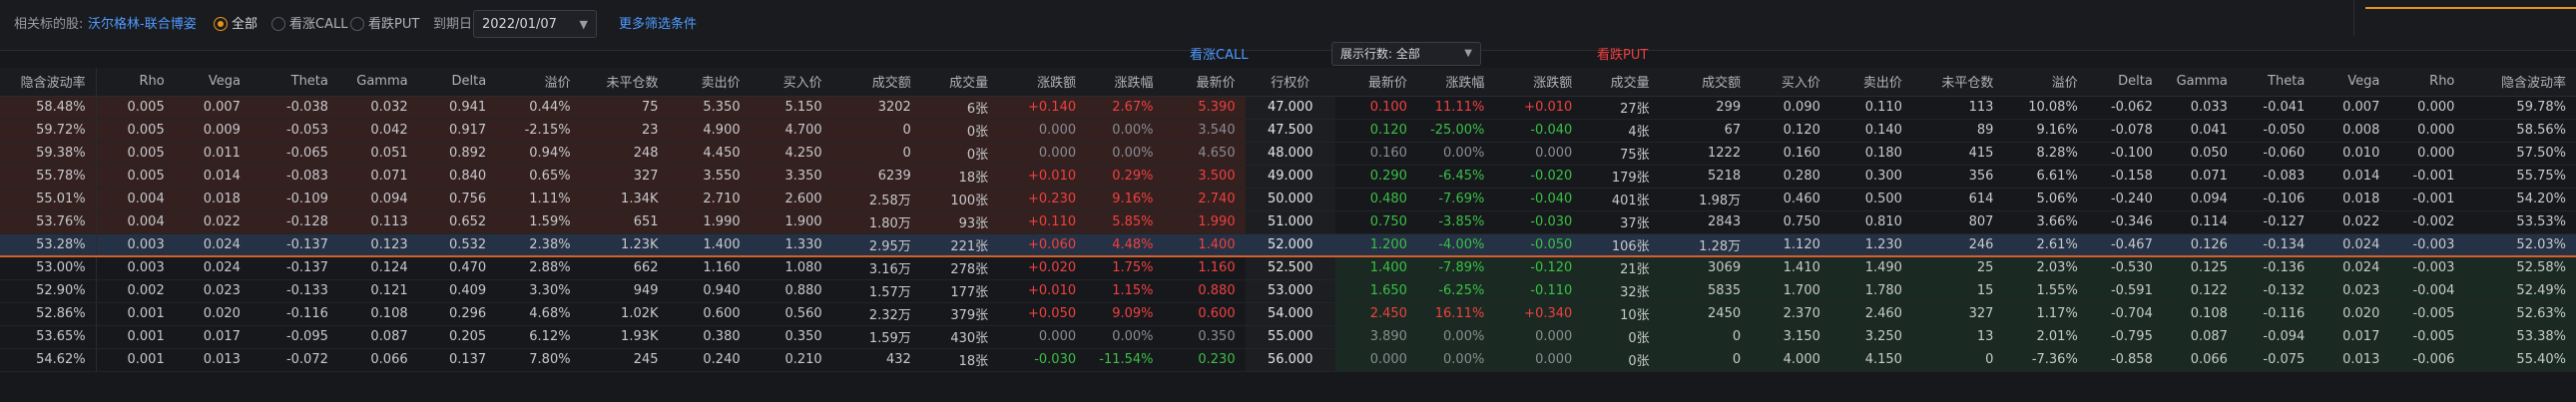 This screenshot has height=402, width=2576. Describe the element at coordinates (1375, 314) in the screenshot. I see `put-cell: 2.450` at that location.